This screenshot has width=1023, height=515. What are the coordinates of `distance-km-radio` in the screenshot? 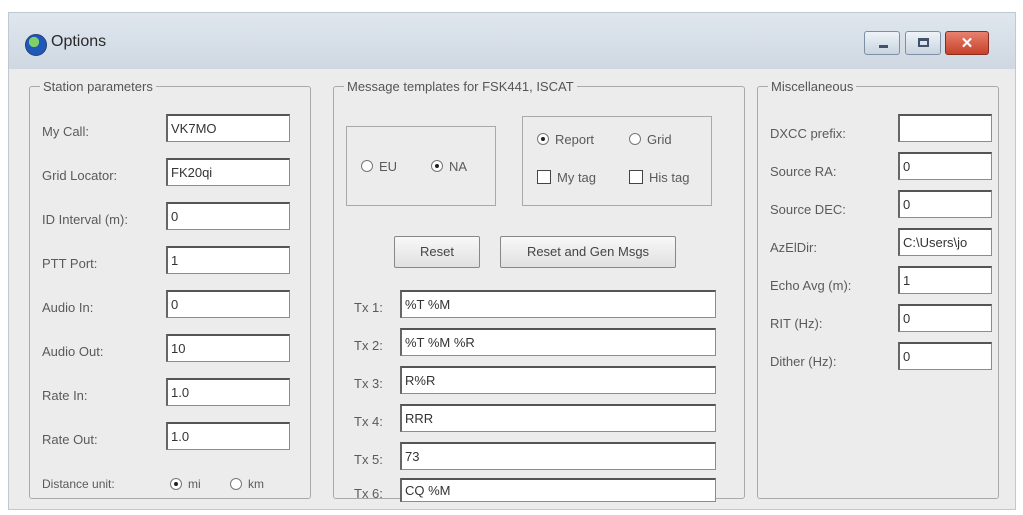 It's located at (236, 484).